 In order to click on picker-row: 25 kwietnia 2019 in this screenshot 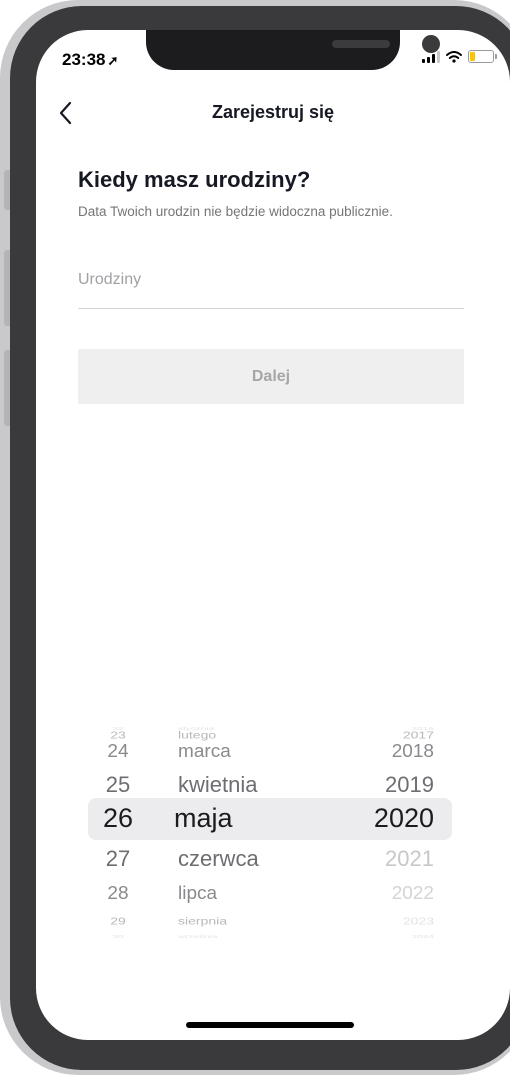, I will do `click(273, 786)`.